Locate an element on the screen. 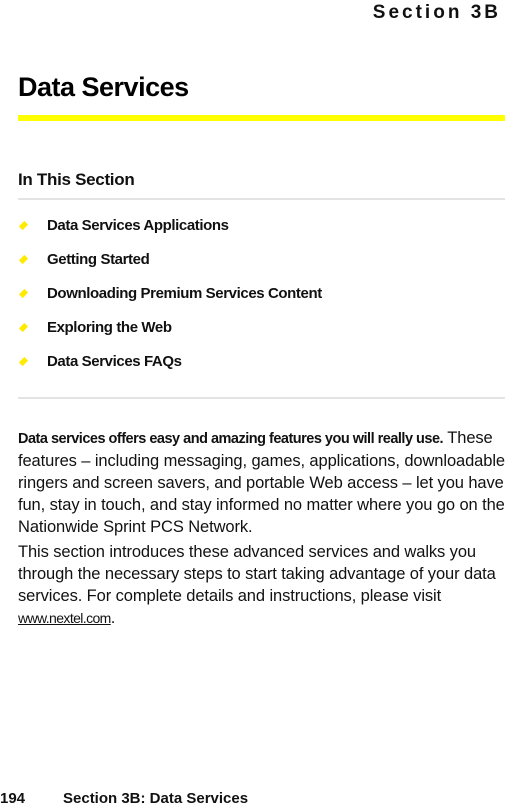 The image size is (505, 807). section-tab: Section 3B is located at coordinates (436, 12).